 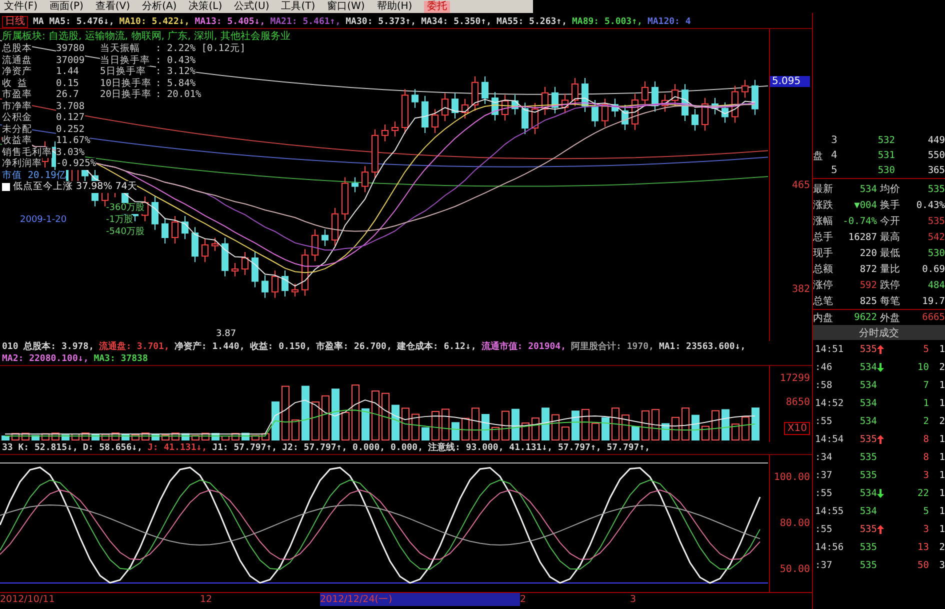 I want to click on order-volume: 365, so click(x=935, y=170).